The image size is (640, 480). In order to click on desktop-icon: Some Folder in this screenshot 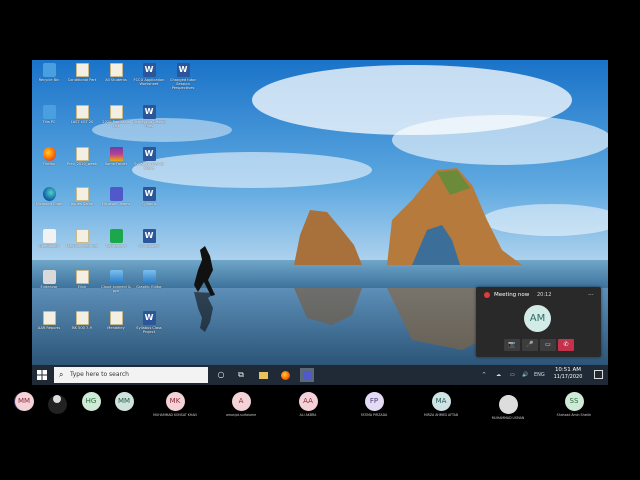, I will do `click(116, 156)`.